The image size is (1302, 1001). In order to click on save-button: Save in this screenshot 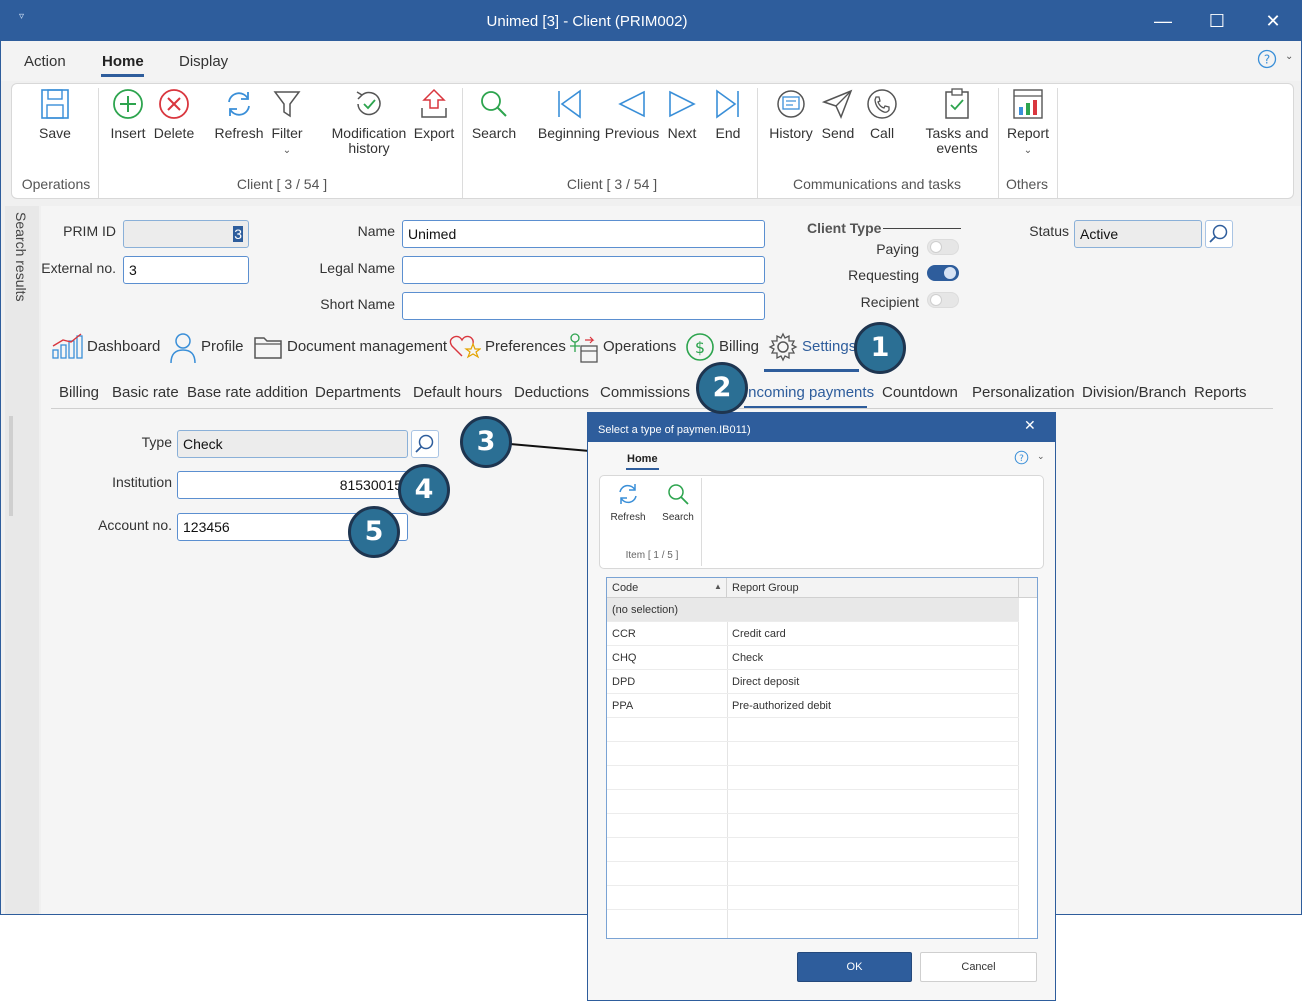, I will do `click(55, 114)`.